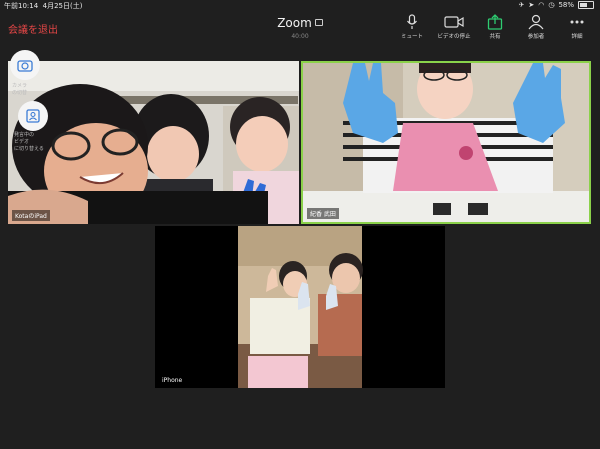 This screenshot has height=449, width=600. I want to click on camera-icon, so click(454, 22).